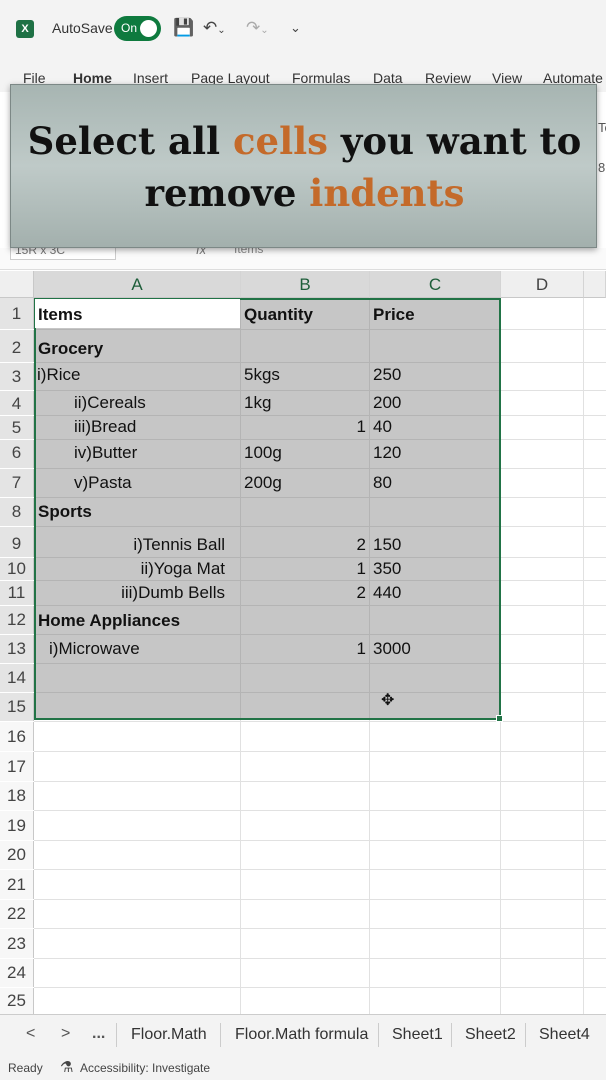  Describe the element at coordinates (17, 454) in the screenshot. I see `row-header: 6` at that location.